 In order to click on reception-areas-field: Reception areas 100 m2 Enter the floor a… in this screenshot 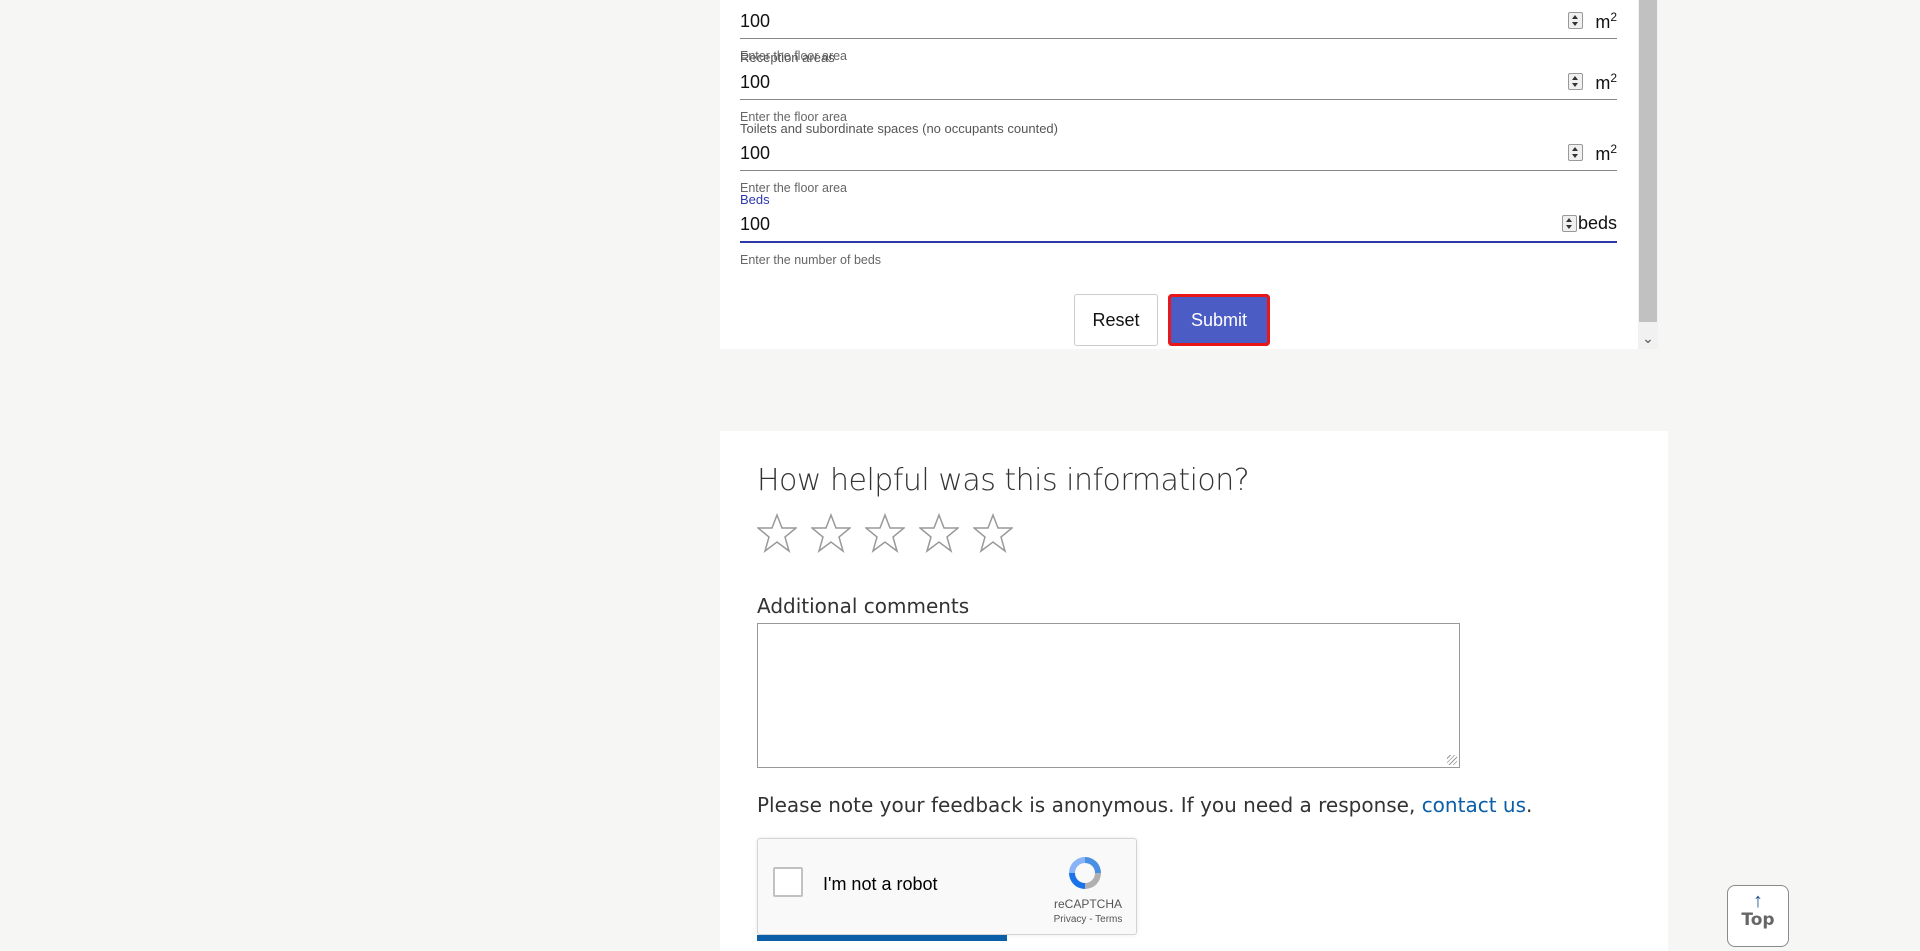, I will do `click(1178, 87)`.